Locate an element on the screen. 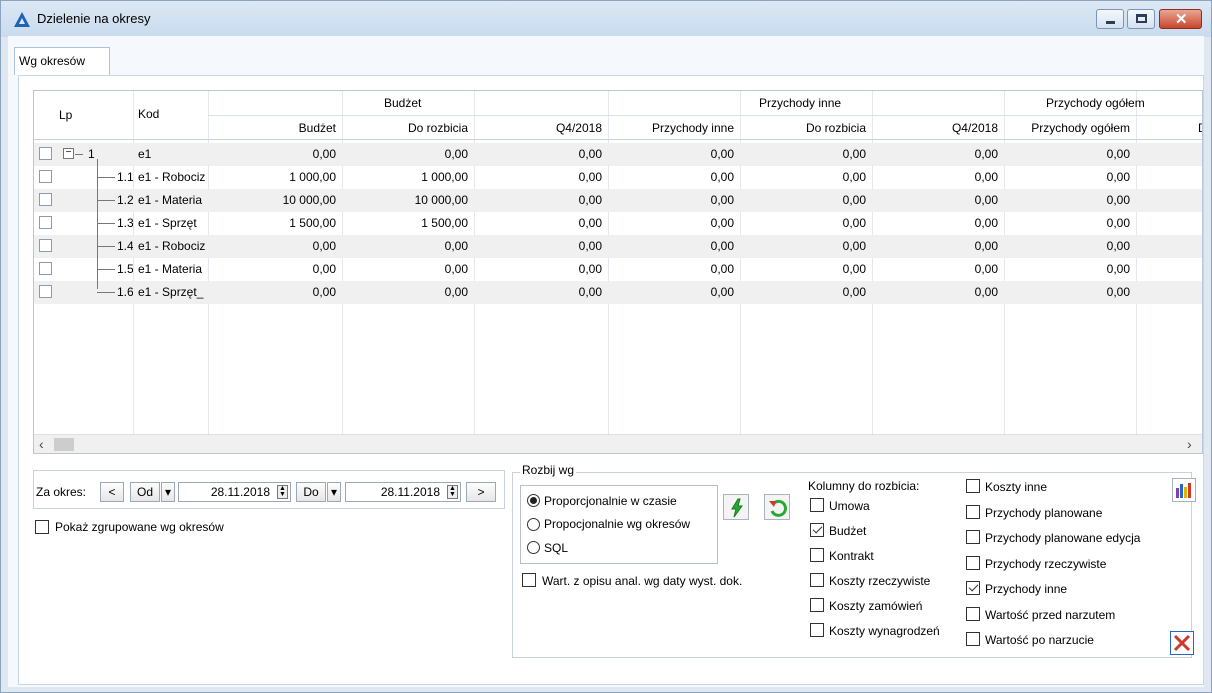 The width and height of the screenshot is (1212, 693). header-budzet: Budżet is located at coordinates (272, 128).